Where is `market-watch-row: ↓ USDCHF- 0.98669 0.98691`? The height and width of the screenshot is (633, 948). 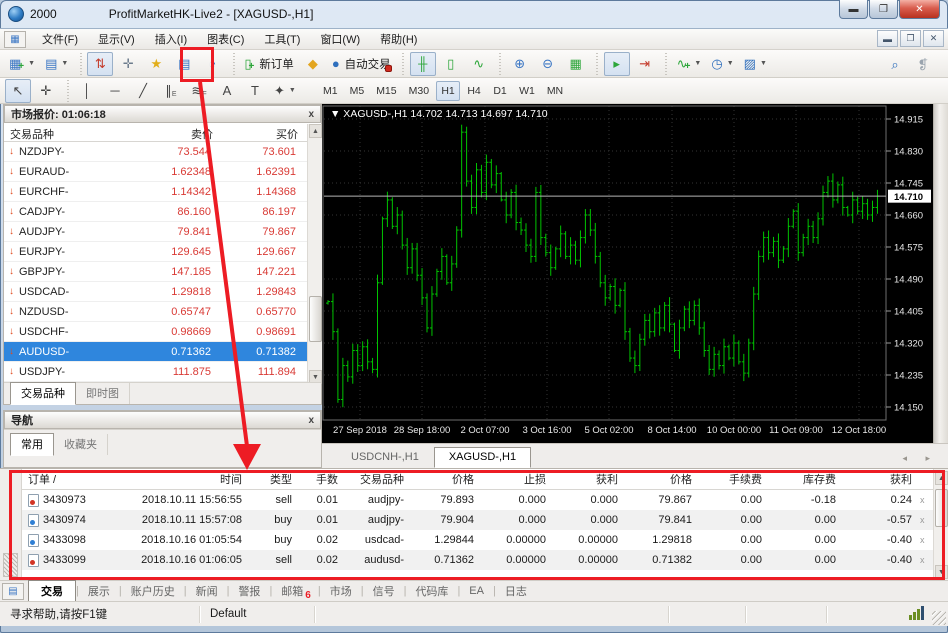 market-watch-row: ↓ USDCHF- 0.98669 0.98691 is located at coordinates (162, 332).